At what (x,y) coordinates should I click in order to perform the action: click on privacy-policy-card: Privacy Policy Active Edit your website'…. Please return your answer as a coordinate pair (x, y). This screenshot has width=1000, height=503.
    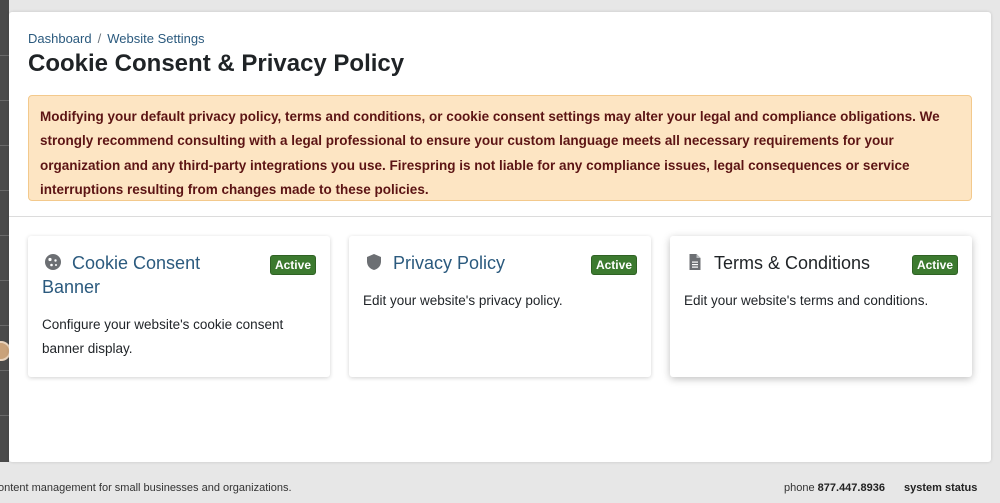
    Looking at the image, I should click on (500, 306).